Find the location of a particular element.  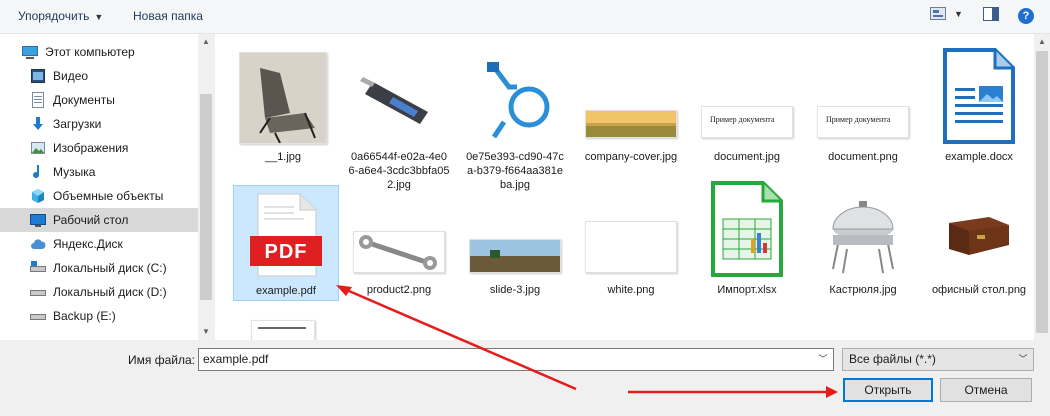

file-item: example.docx is located at coordinates (979, 99).